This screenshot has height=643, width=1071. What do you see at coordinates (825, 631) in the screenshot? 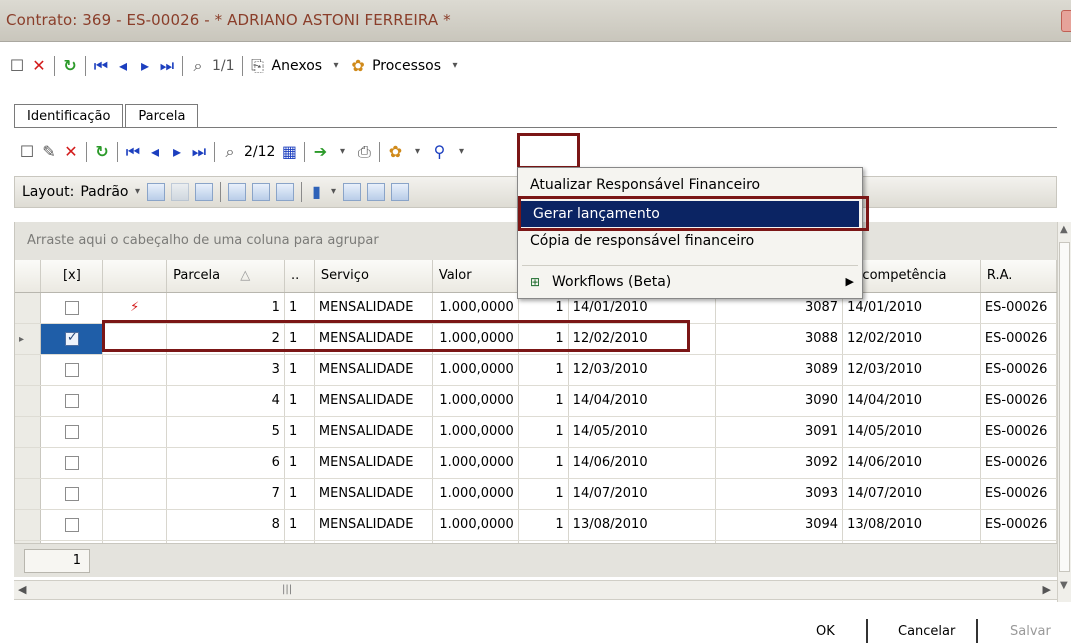
I see `ok-button: OK` at bounding box center [825, 631].